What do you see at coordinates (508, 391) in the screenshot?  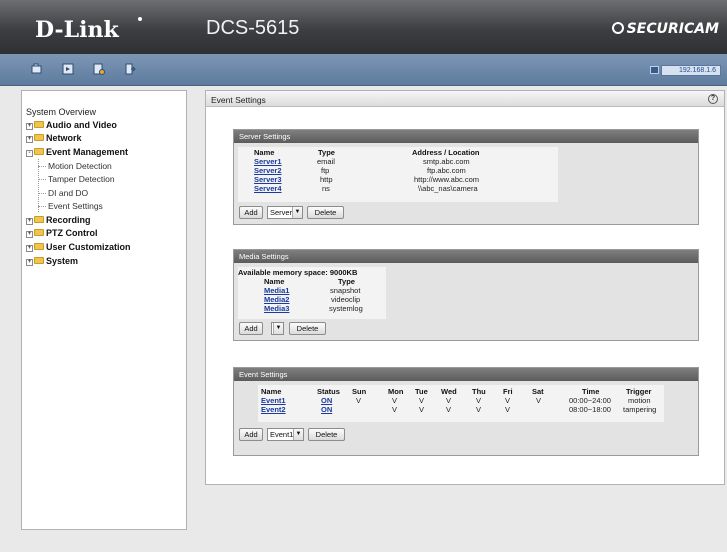 I see `column-header: Fri` at bounding box center [508, 391].